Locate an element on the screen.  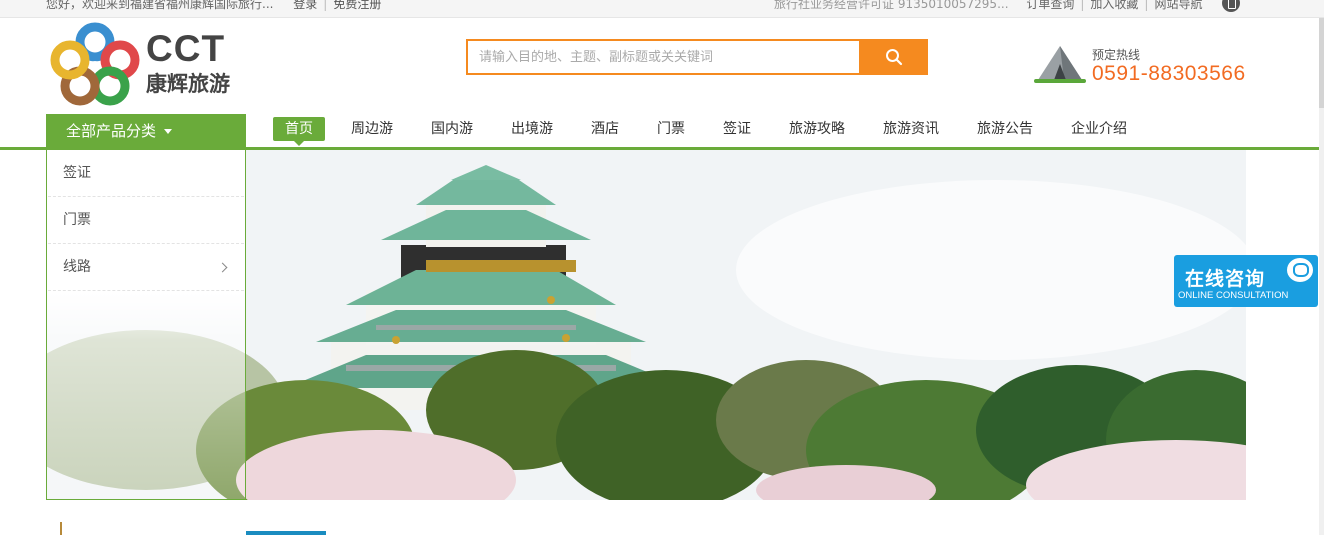
page-scrollbar is located at coordinates (1321, 276).